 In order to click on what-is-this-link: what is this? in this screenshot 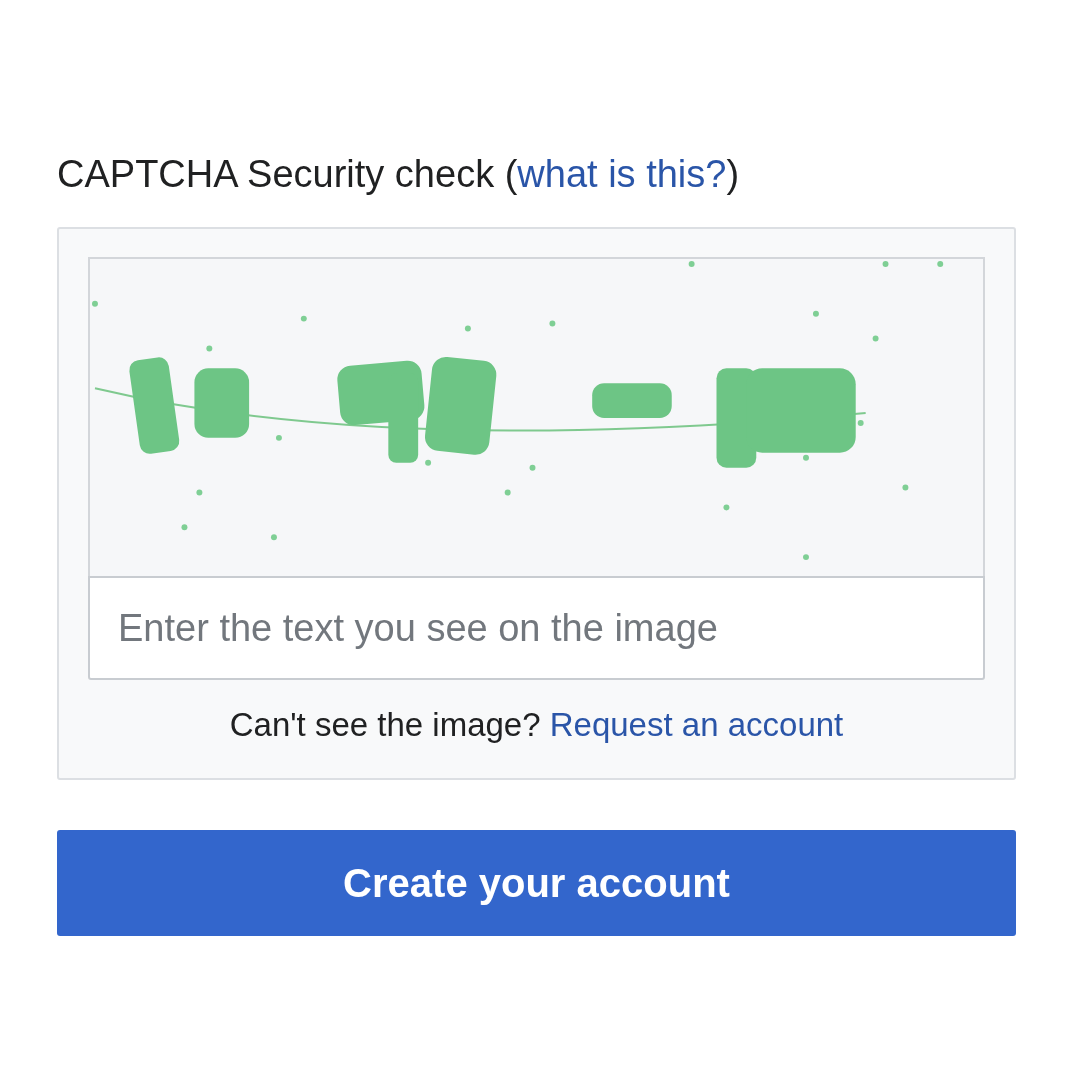, I will do `click(622, 174)`.